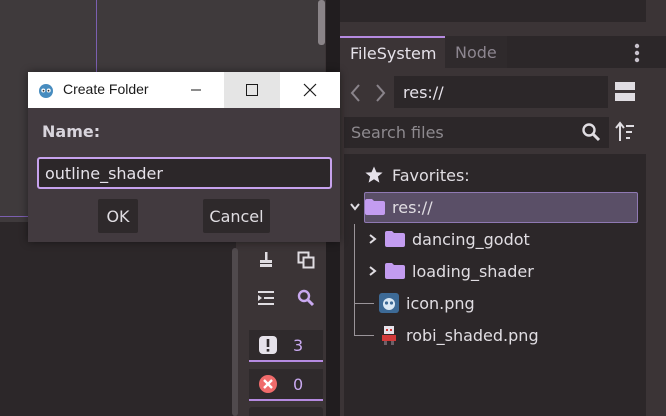 The image size is (666, 416). I want to click on star-icon, so click(374, 174).